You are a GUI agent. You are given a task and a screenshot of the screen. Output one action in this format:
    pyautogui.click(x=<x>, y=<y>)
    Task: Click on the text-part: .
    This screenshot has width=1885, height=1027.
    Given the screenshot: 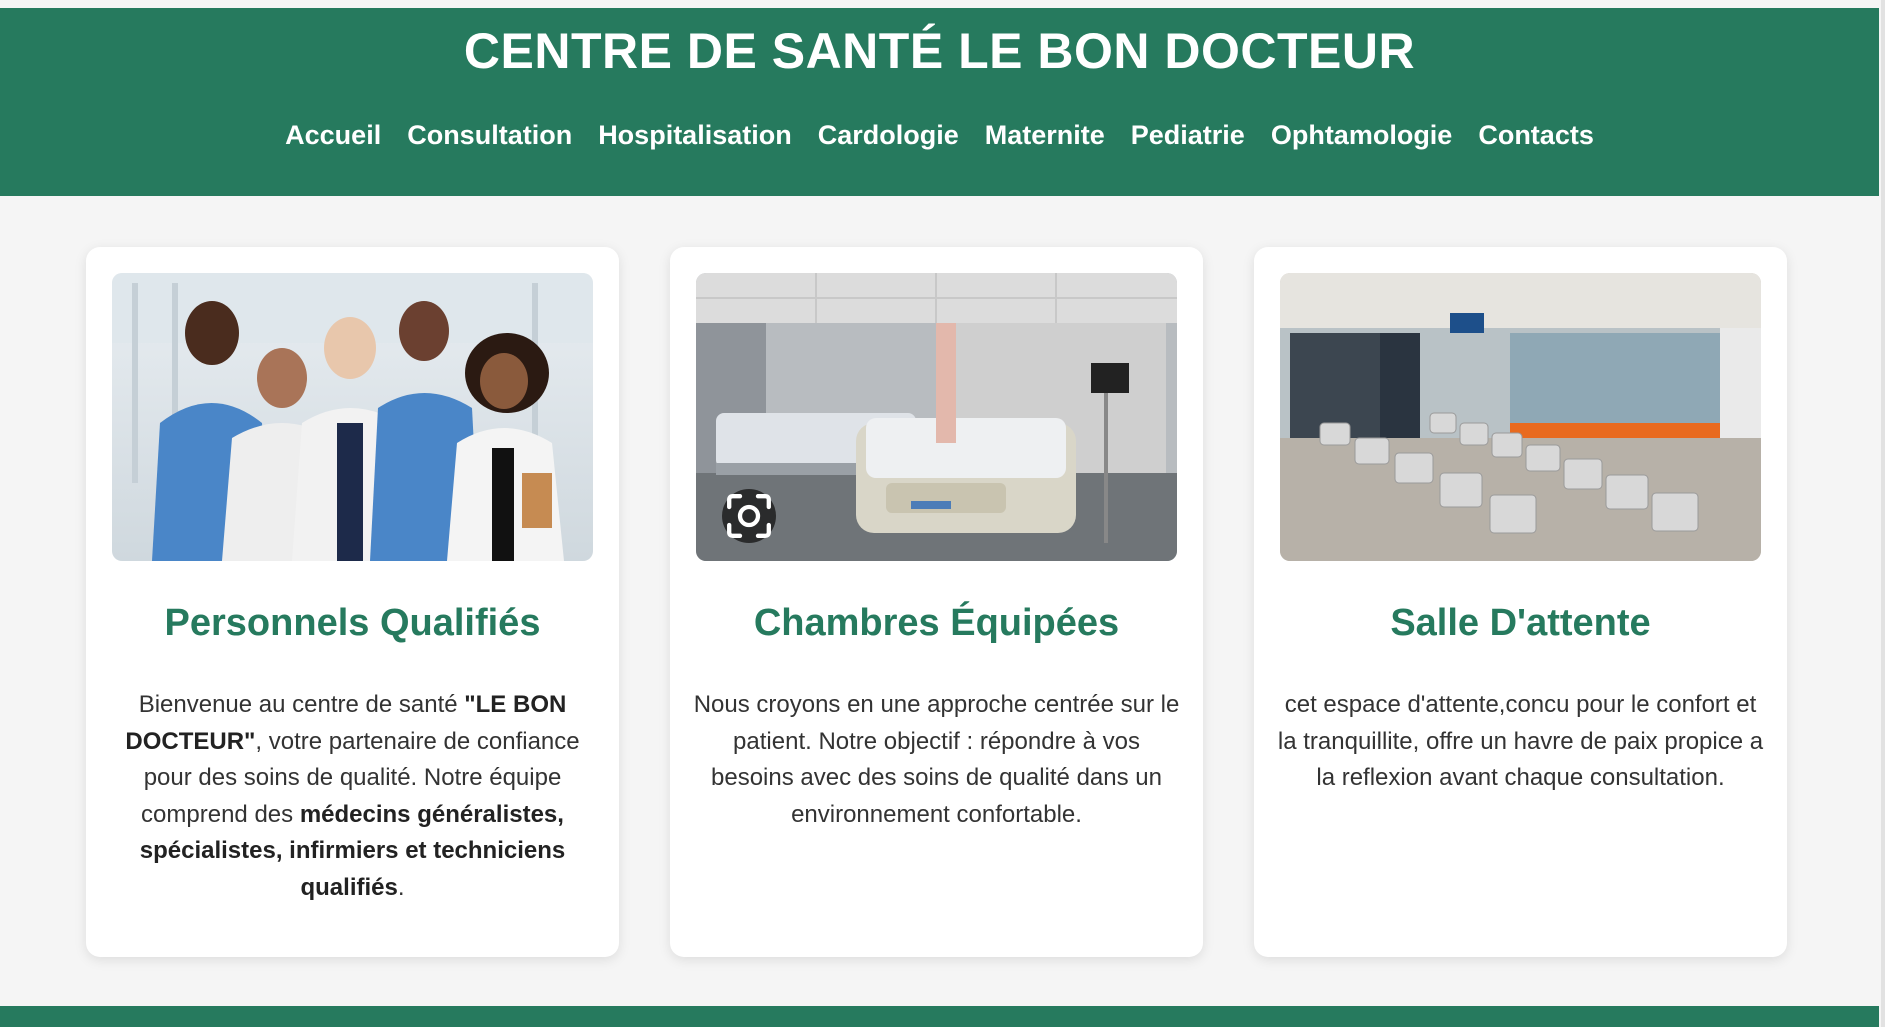 What is the action you would take?
    pyautogui.click(x=401, y=887)
    